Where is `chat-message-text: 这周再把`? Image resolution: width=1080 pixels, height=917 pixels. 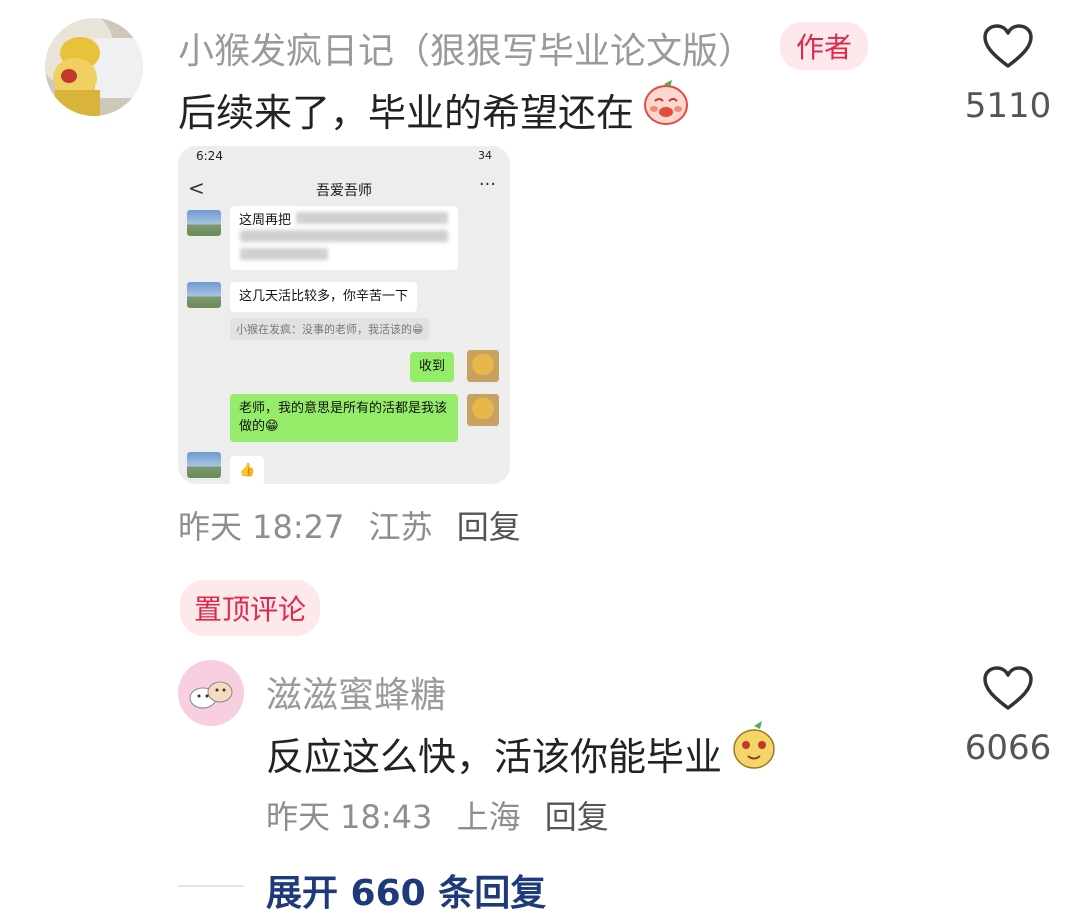
chat-message-text: 这周再把 is located at coordinates (265, 220).